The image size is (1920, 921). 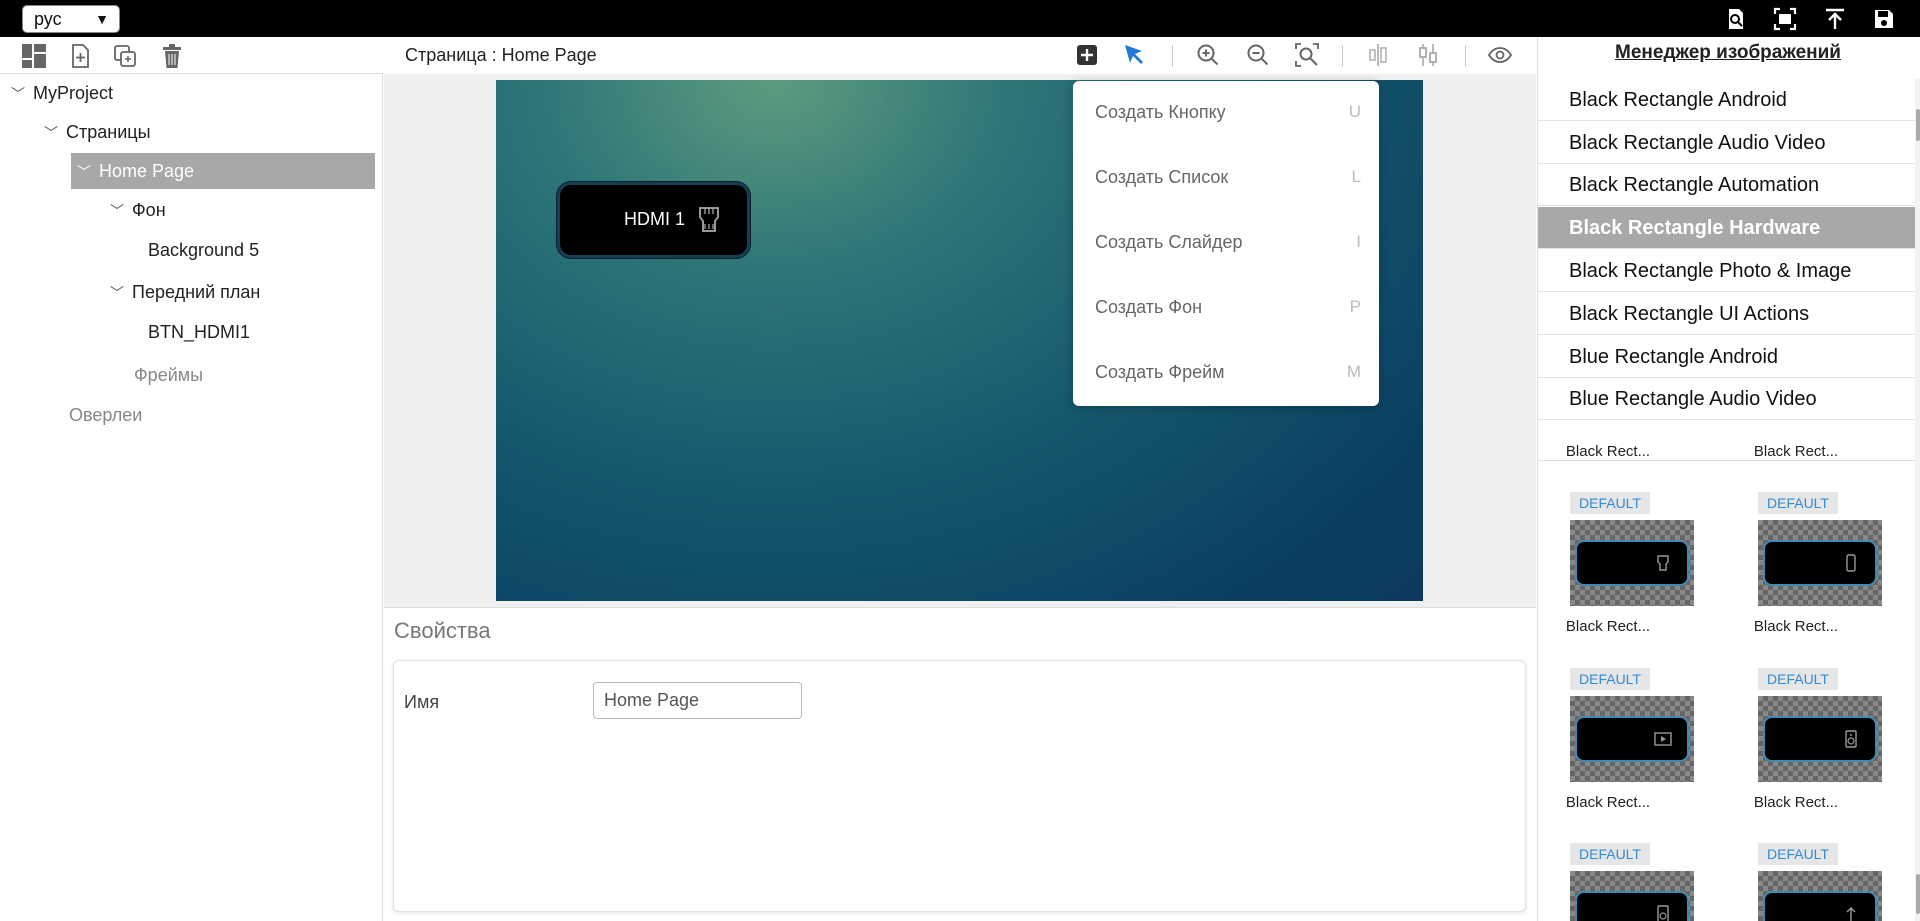 What do you see at coordinates (185, 292) in the screenshot?
I see `tree-item-foreground-group: ﹀ Передний план` at bounding box center [185, 292].